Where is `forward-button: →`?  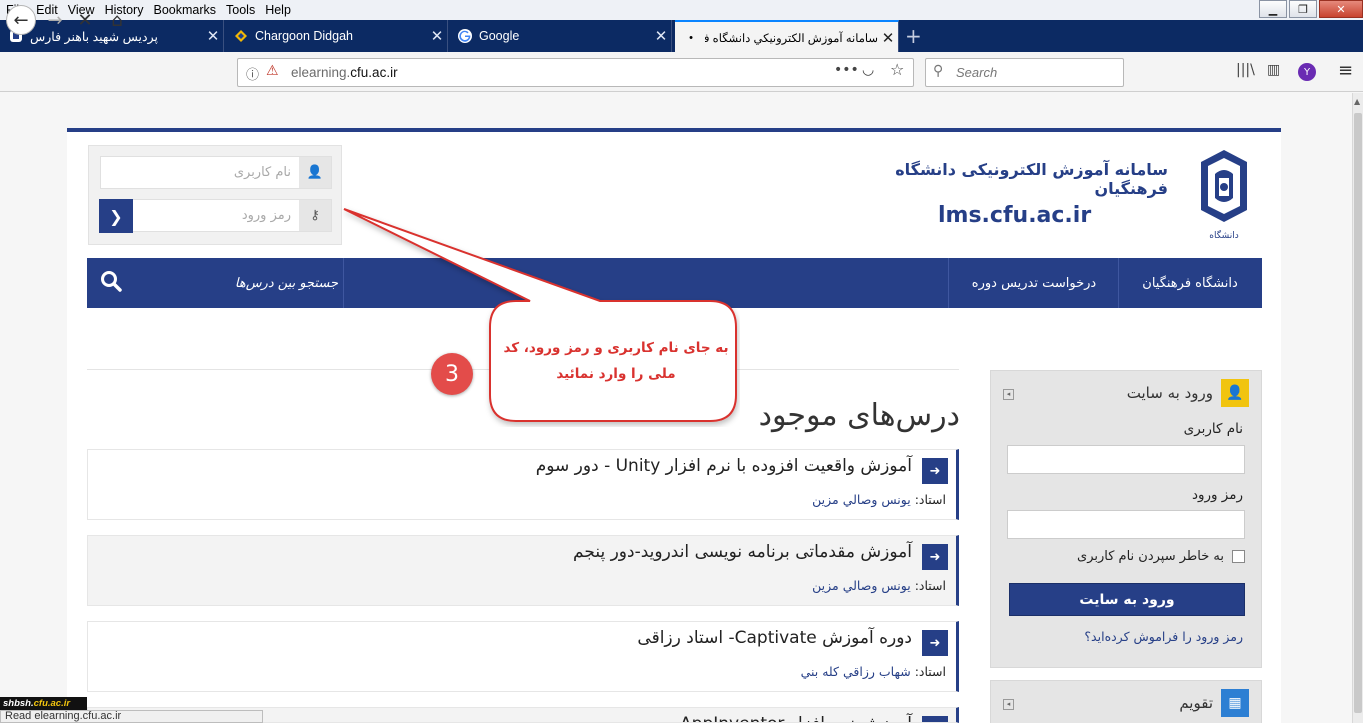
forward-button: → is located at coordinates (55, 20).